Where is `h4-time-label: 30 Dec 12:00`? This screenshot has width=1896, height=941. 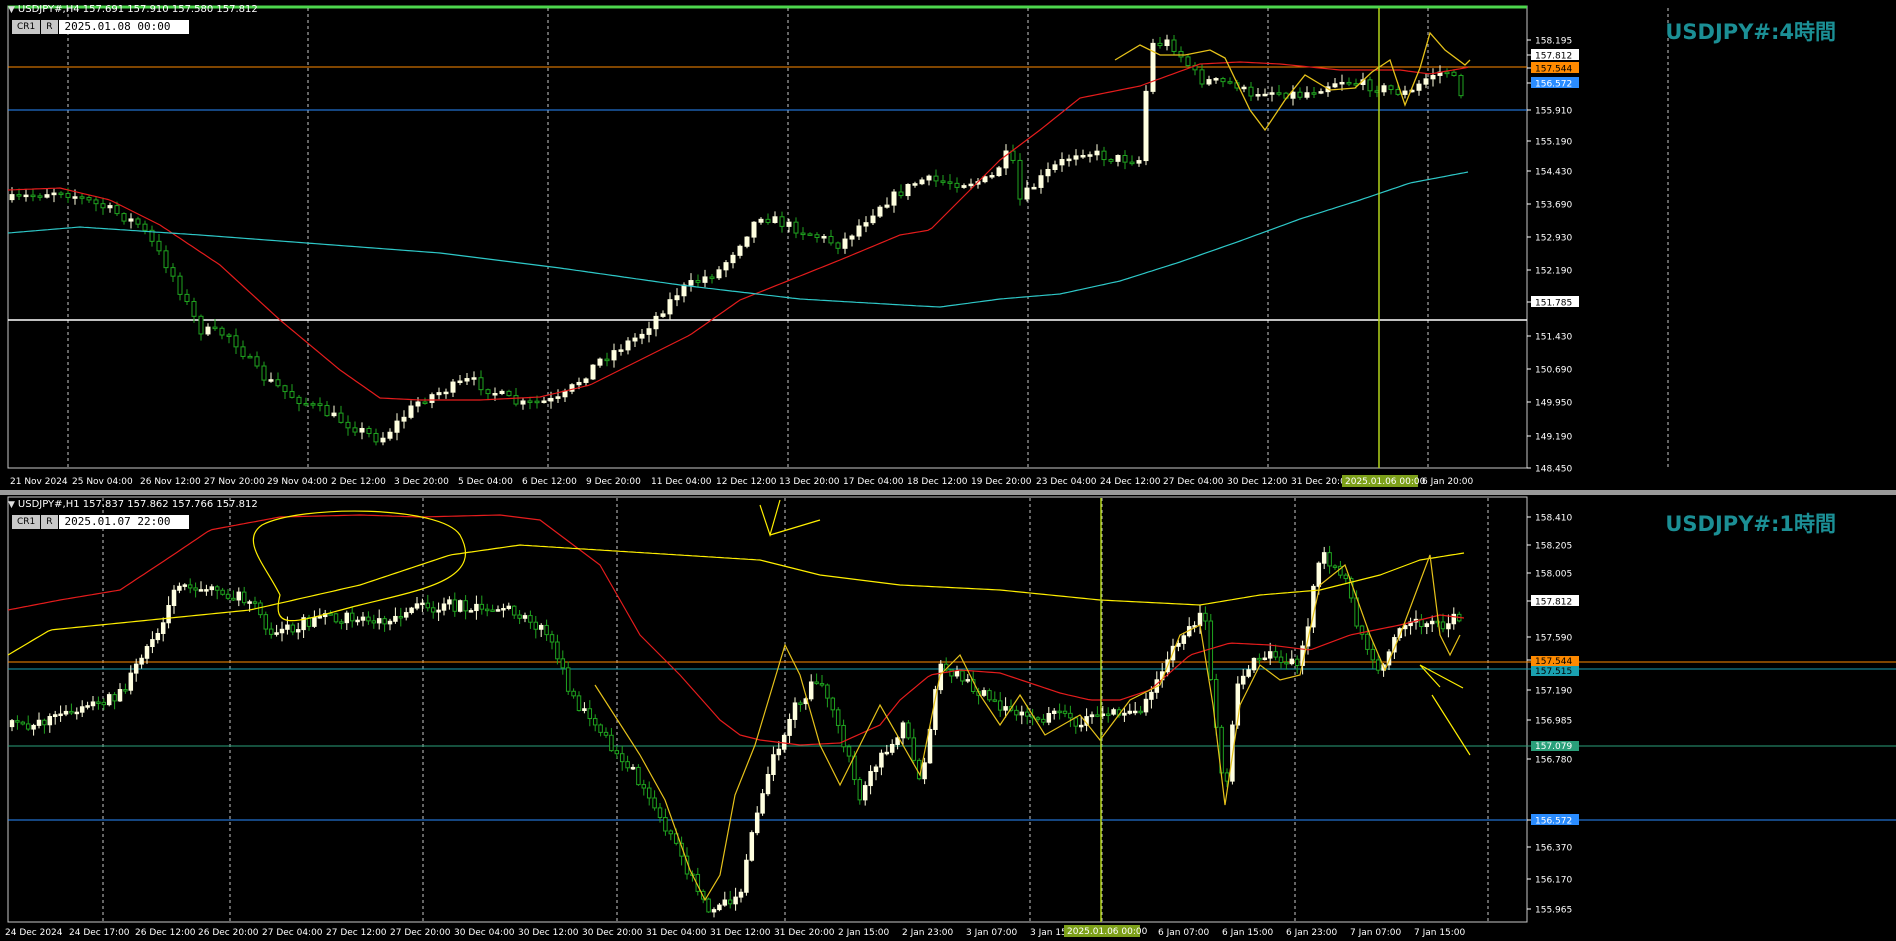
h4-time-label: 30 Dec 12:00 is located at coordinates (1257, 482).